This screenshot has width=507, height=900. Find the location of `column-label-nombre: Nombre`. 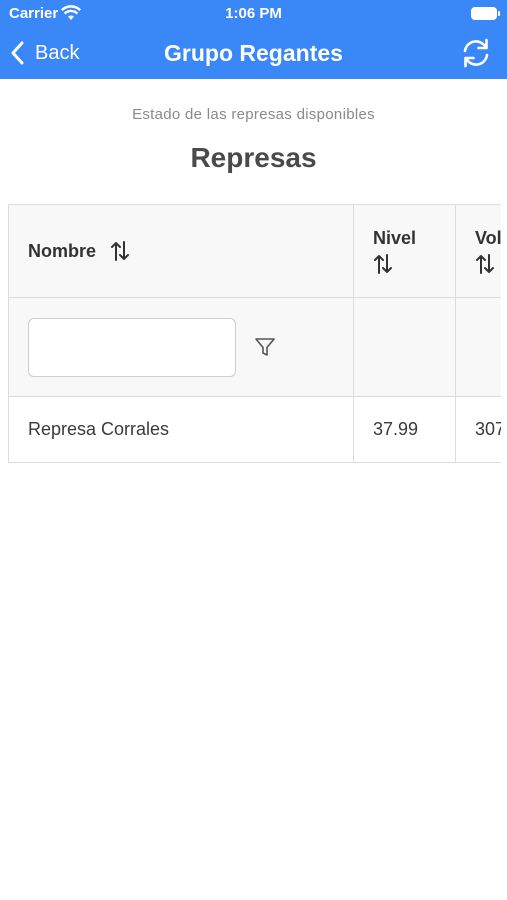

column-label-nombre: Nombre is located at coordinates (62, 250).